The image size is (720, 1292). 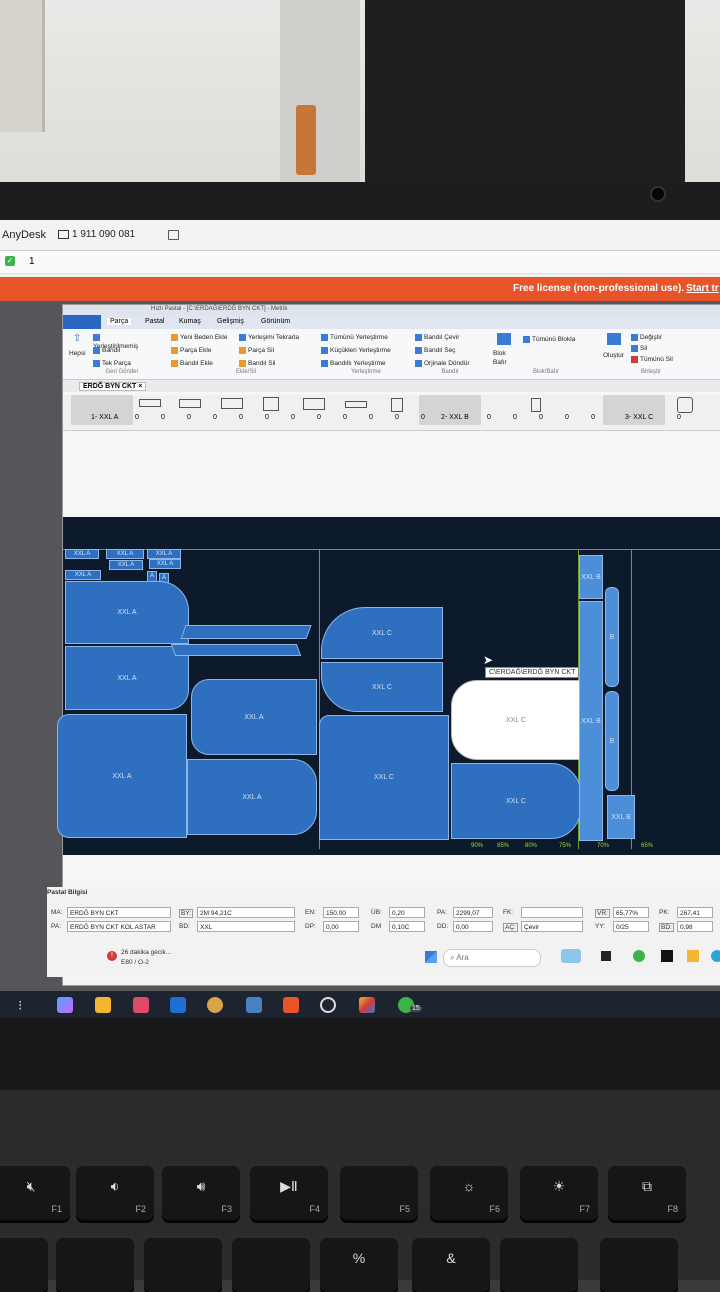 I want to click on bandil-sec-button: Bandıl Seç, so click(x=435, y=350).